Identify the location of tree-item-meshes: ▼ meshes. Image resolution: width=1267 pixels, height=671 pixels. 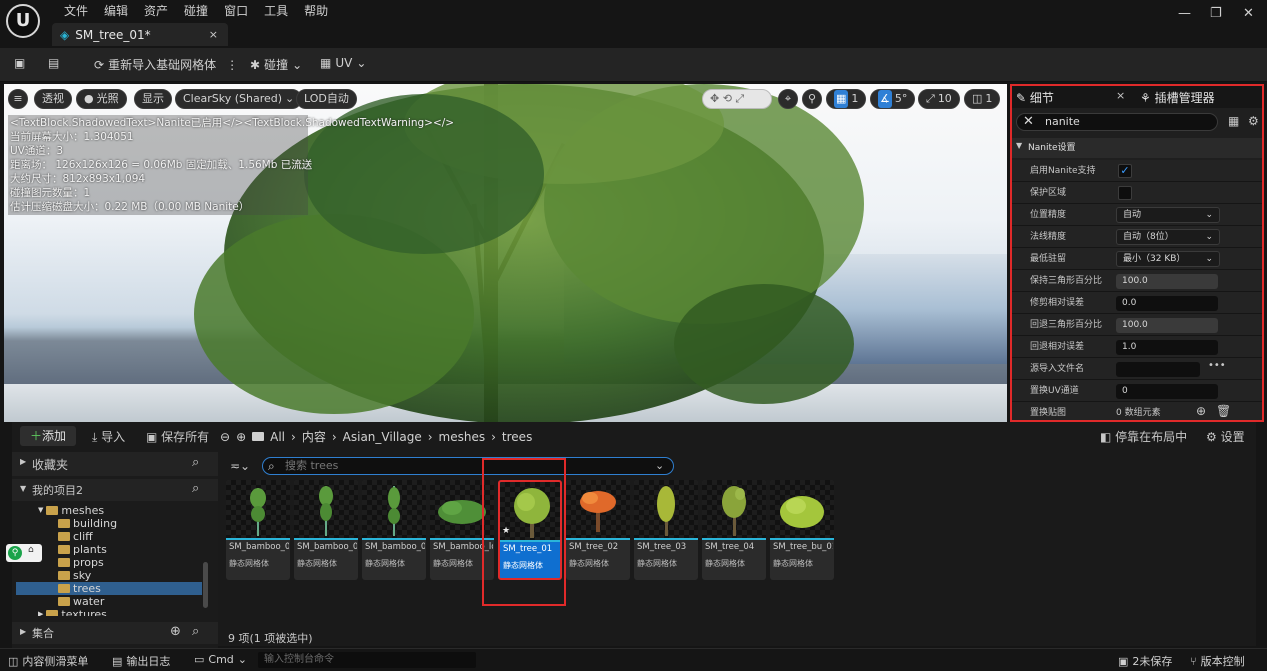
(109, 510).